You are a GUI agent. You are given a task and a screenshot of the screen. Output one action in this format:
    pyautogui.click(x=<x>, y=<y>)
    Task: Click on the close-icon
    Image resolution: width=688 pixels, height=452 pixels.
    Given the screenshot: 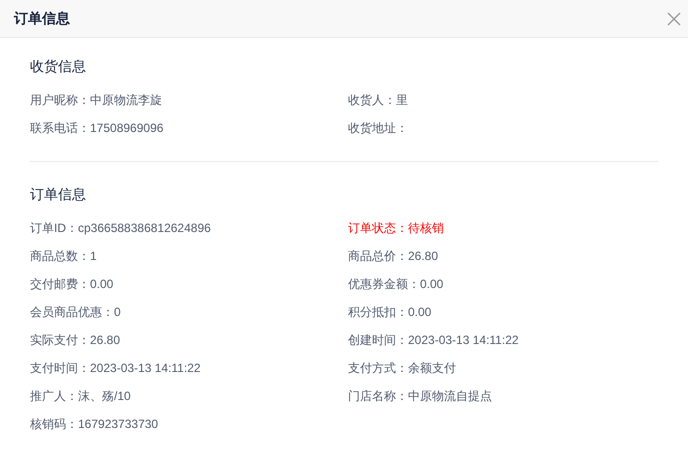 What is the action you would take?
    pyautogui.click(x=674, y=19)
    